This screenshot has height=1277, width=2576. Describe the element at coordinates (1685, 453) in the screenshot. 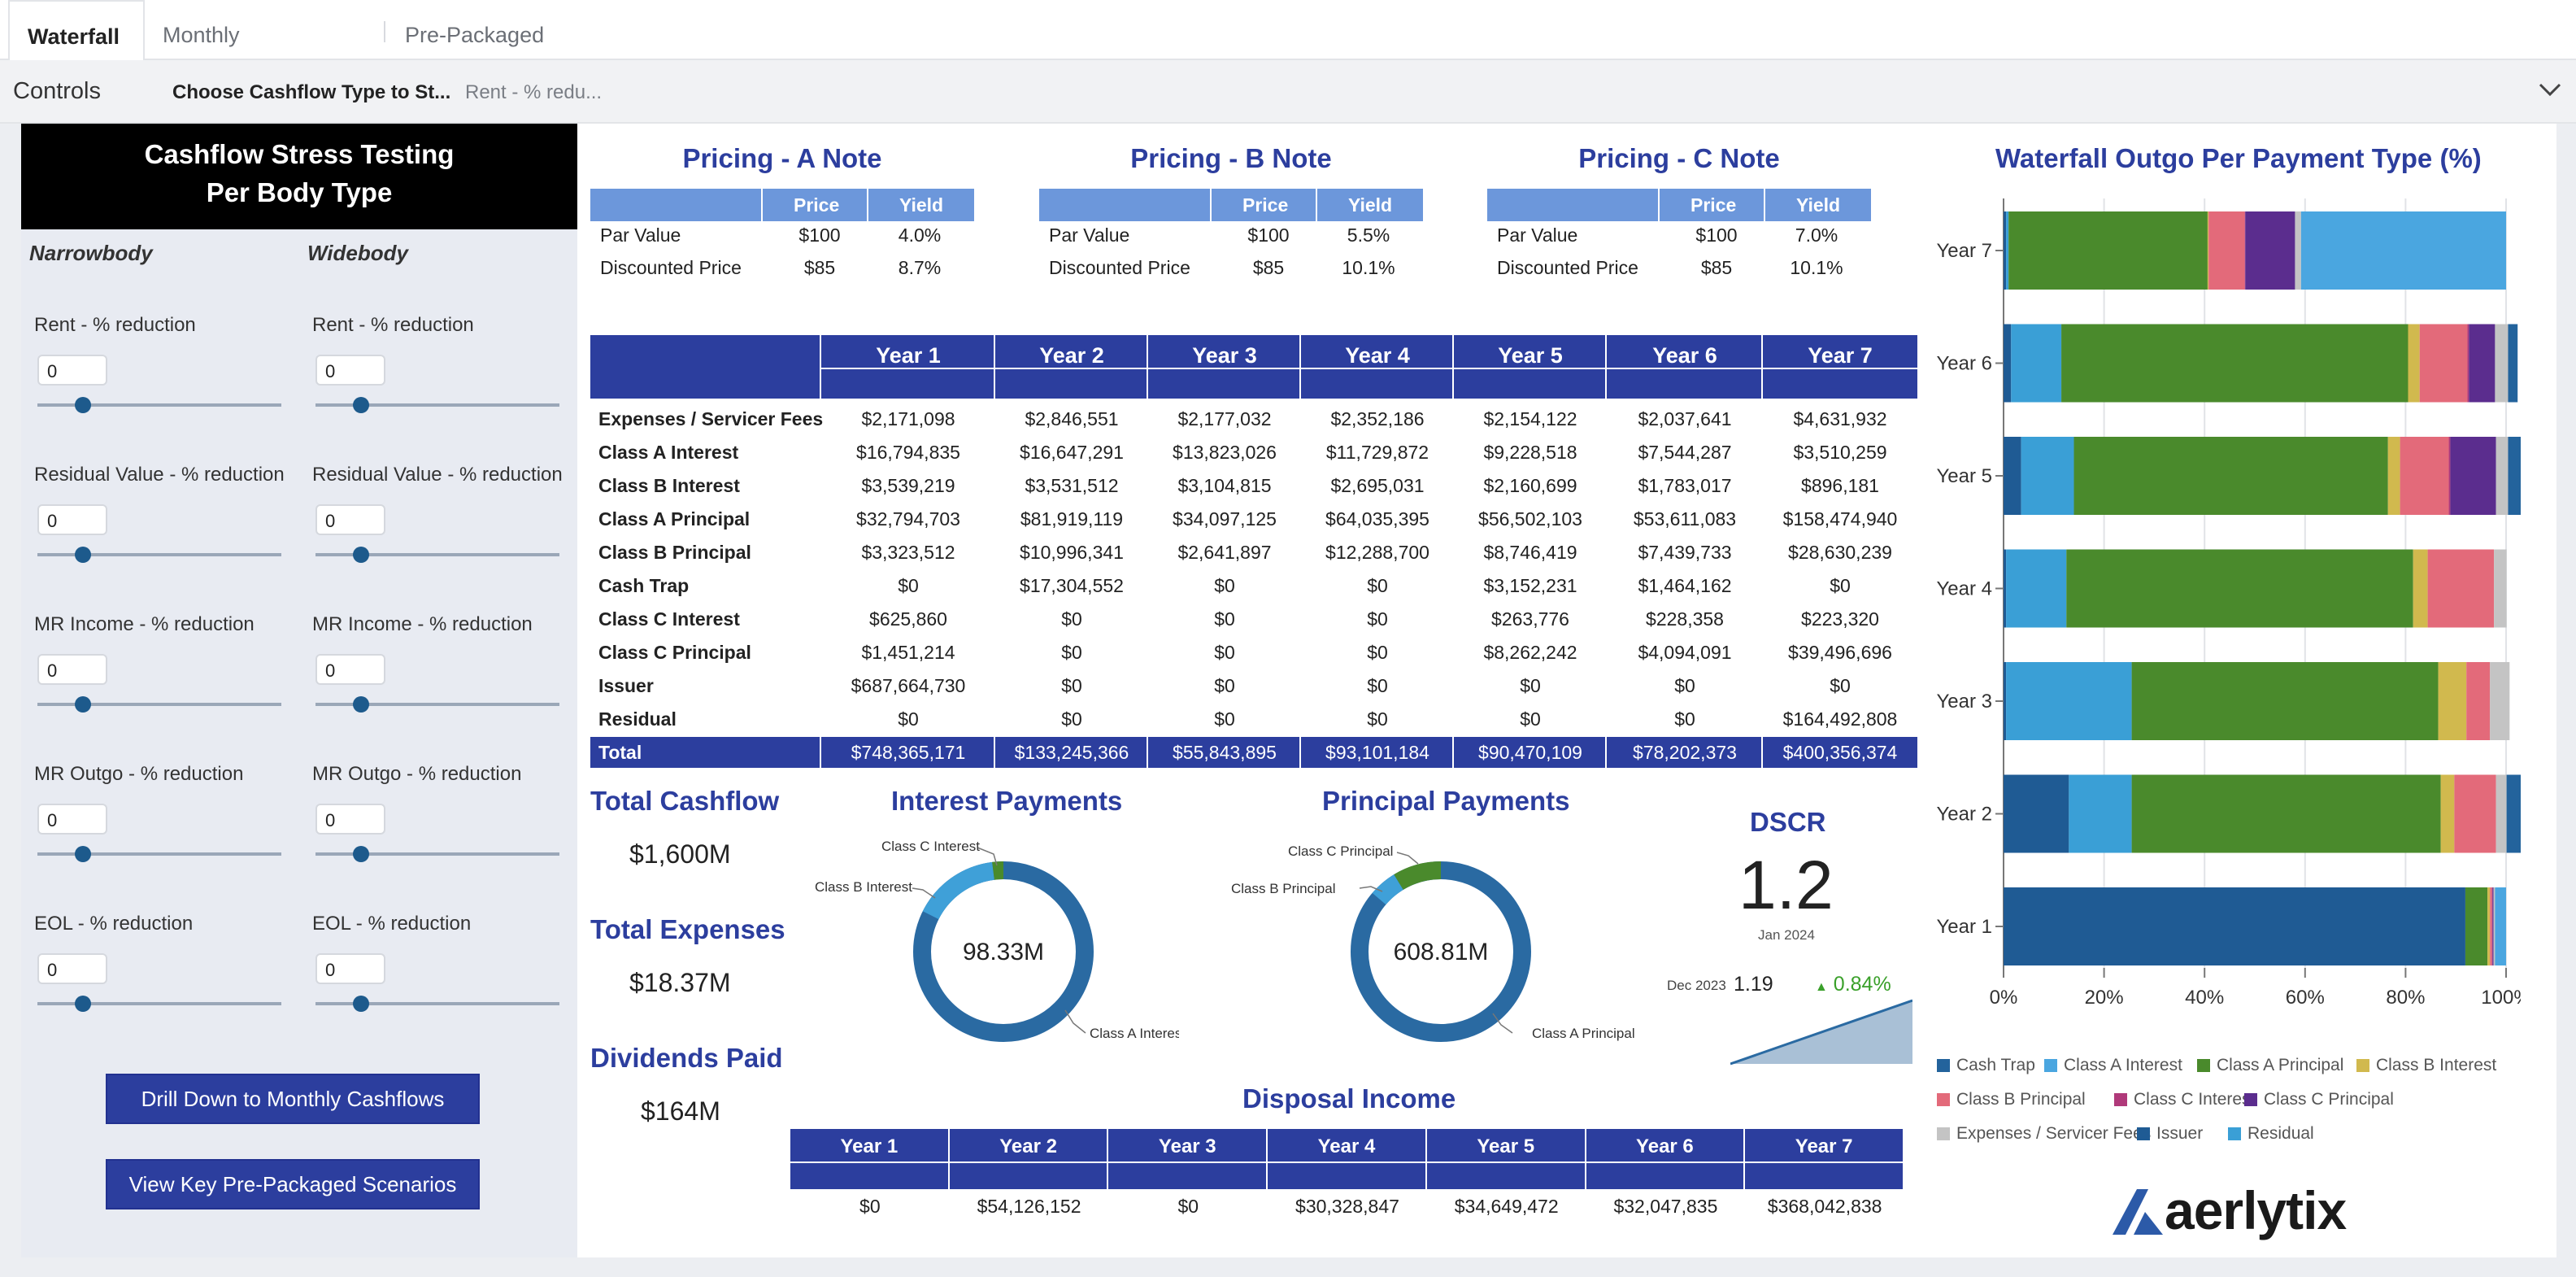

I see `table-cell: $7,544,287` at that location.